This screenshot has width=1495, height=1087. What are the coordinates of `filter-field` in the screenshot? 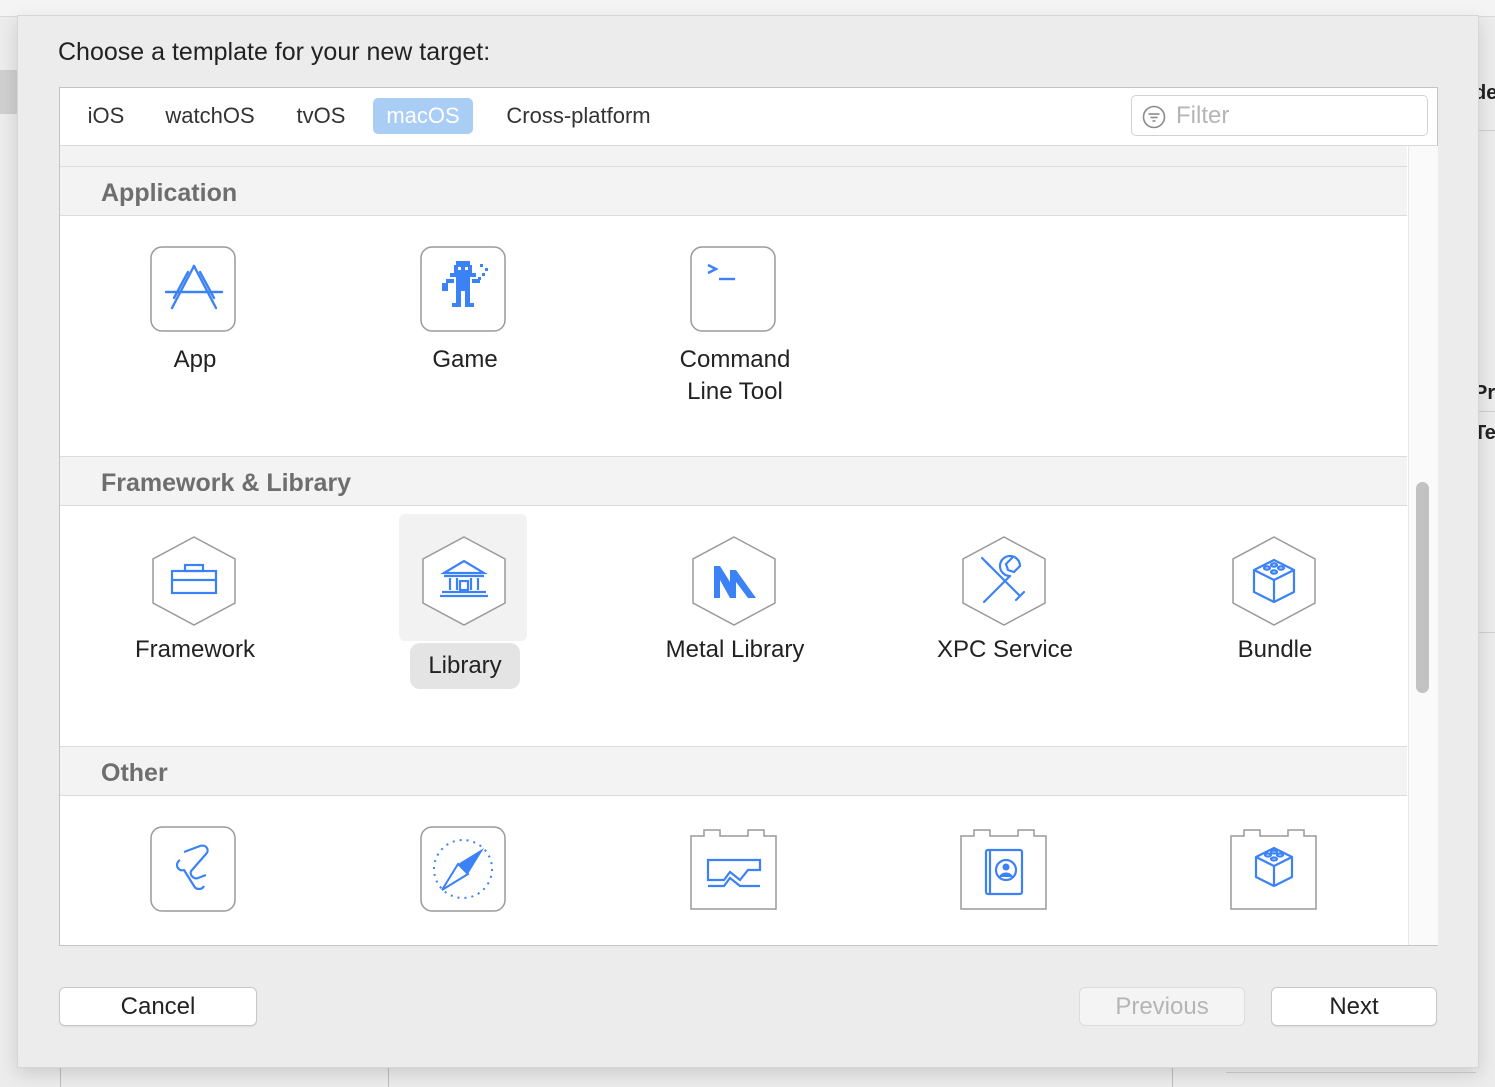 It's located at (1279, 115).